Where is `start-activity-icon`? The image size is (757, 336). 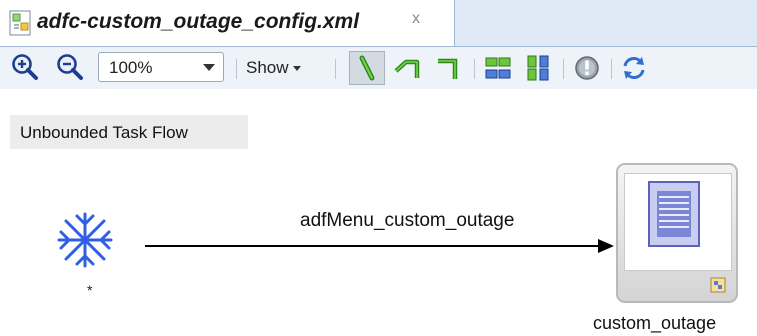
start-activity-icon is located at coordinates (85, 240).